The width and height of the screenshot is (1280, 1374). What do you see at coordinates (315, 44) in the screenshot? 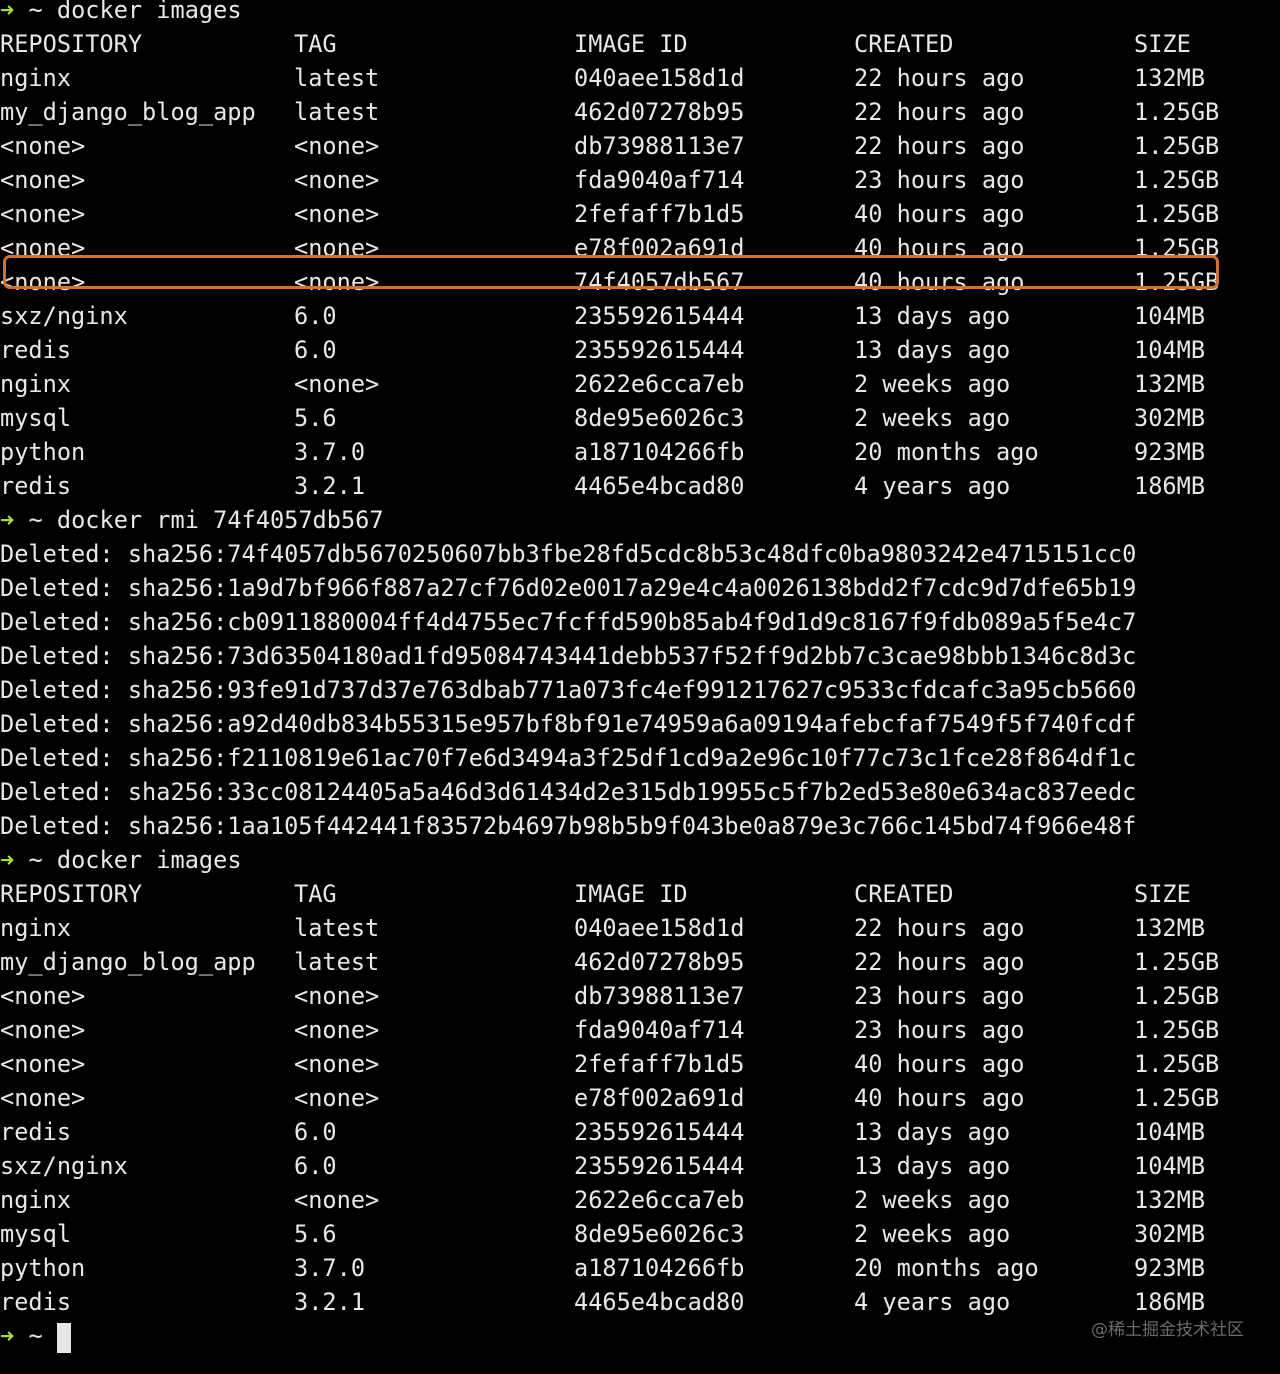
I see `header-tag: TAG` at bounding box center [315, 44].